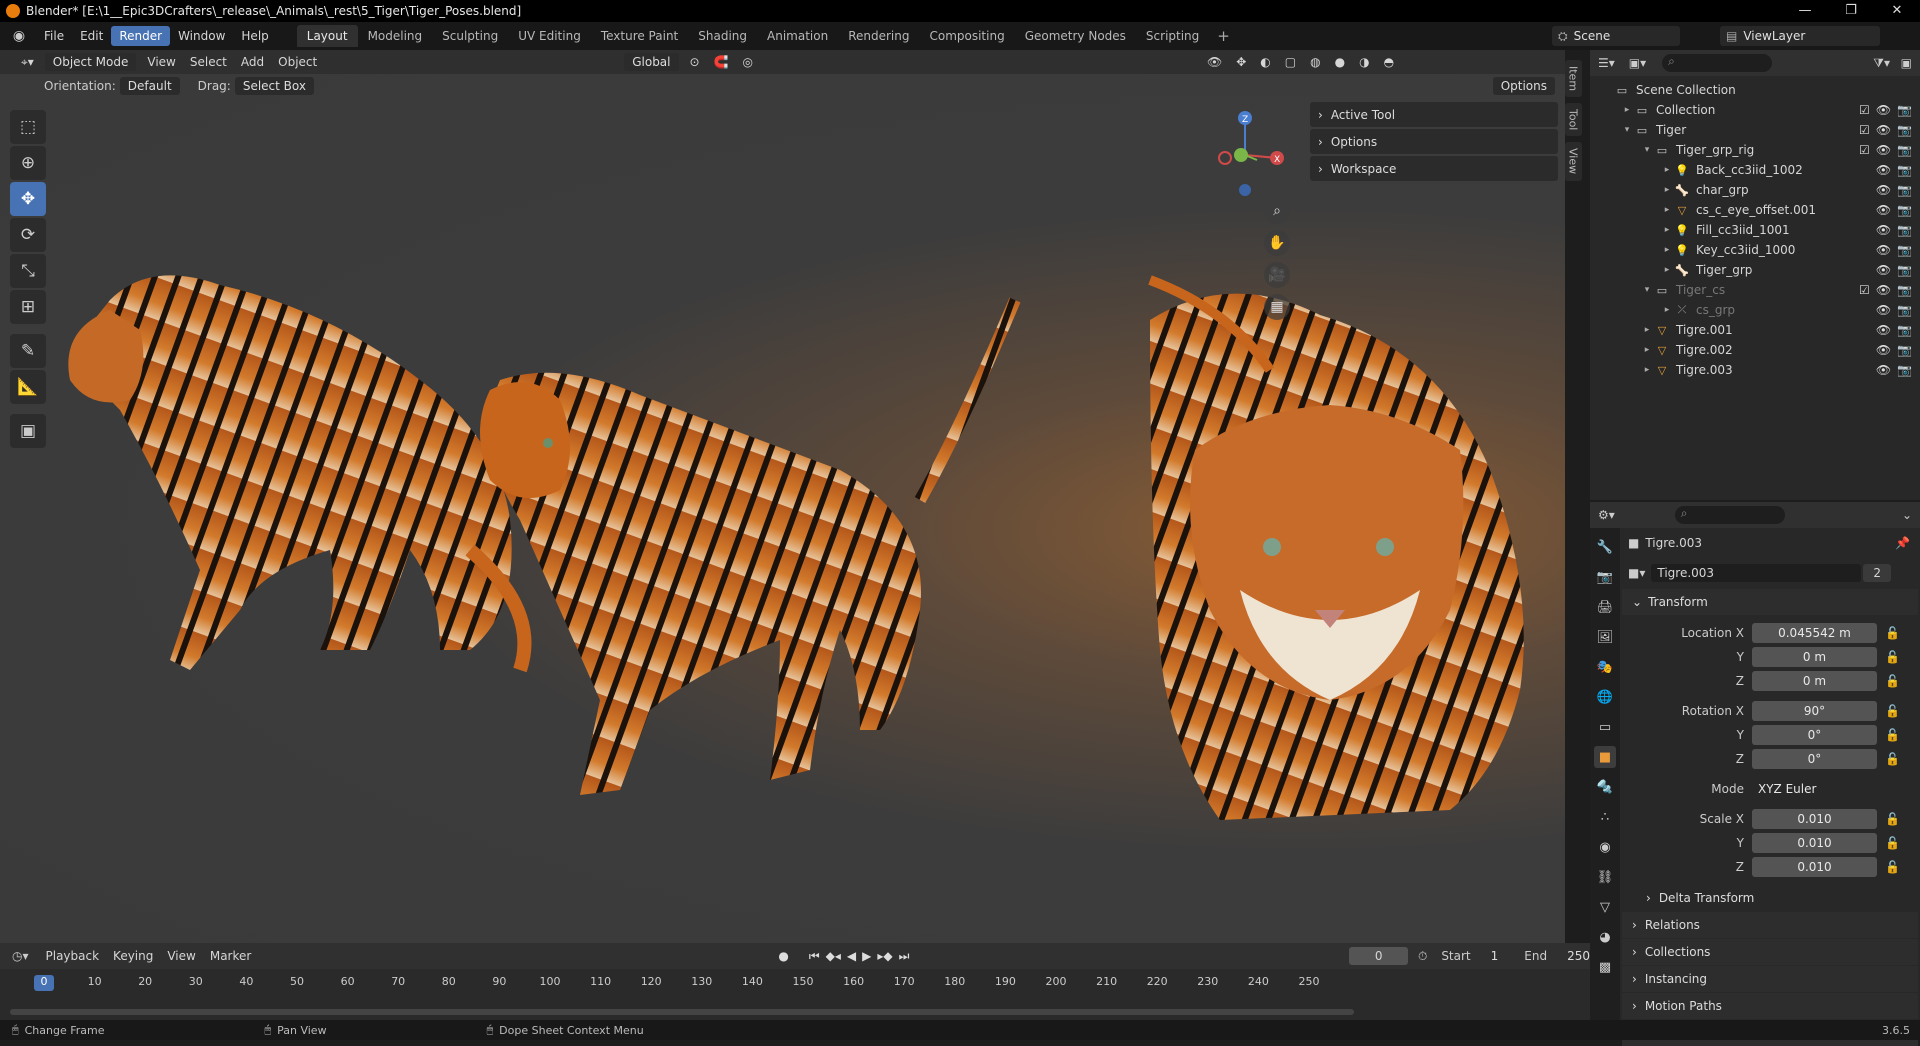 Image resolution: width=1920 pixels, height=1046 pixels. Describe the element at coordinates (1075, 36) in the screenshot. I see `workspace-tab-geometry-nodes: Geometry Nodes` at that location.